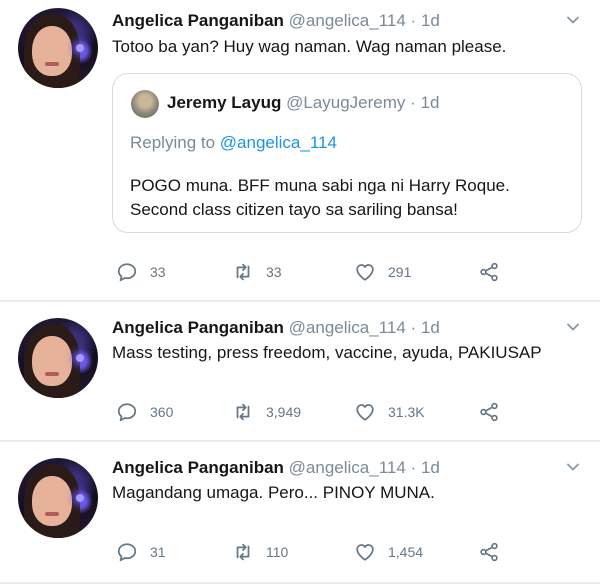  Describe the element at coordinates (347, 412) in the screenshot. I see `tweet-actions: 360 3,949 31.3K` at that location.